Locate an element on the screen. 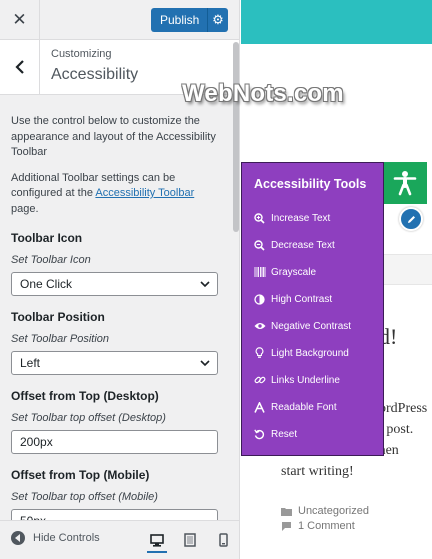  post-category: Uncategorized is located at coordinates (325, 511).